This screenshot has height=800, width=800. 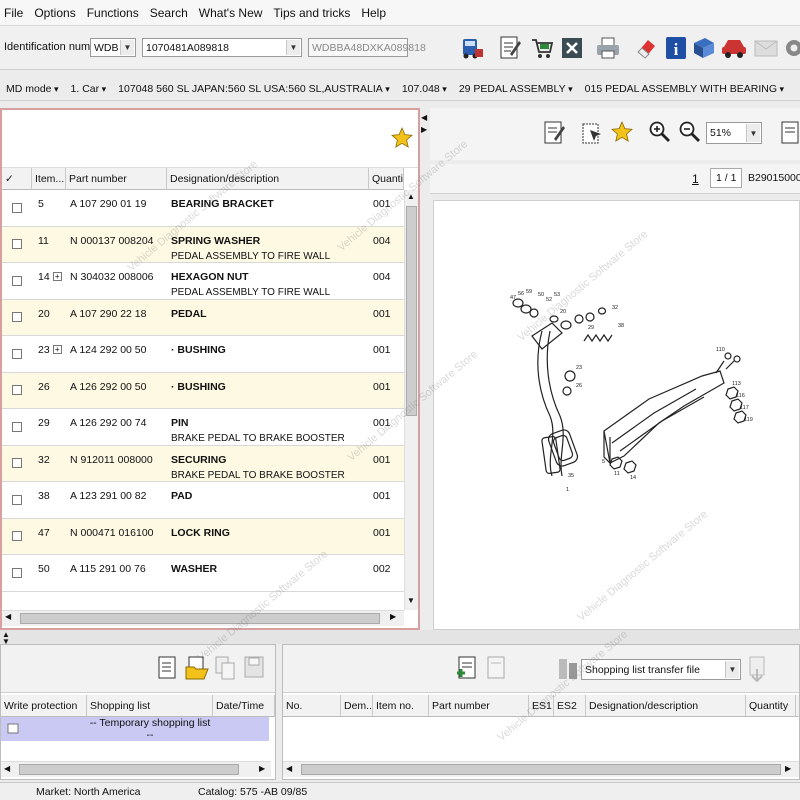 What do you see at coordinates (557, 295) in the screenshot?
I see `diagram-callout-53: 53` at bounding box center [557, 295].